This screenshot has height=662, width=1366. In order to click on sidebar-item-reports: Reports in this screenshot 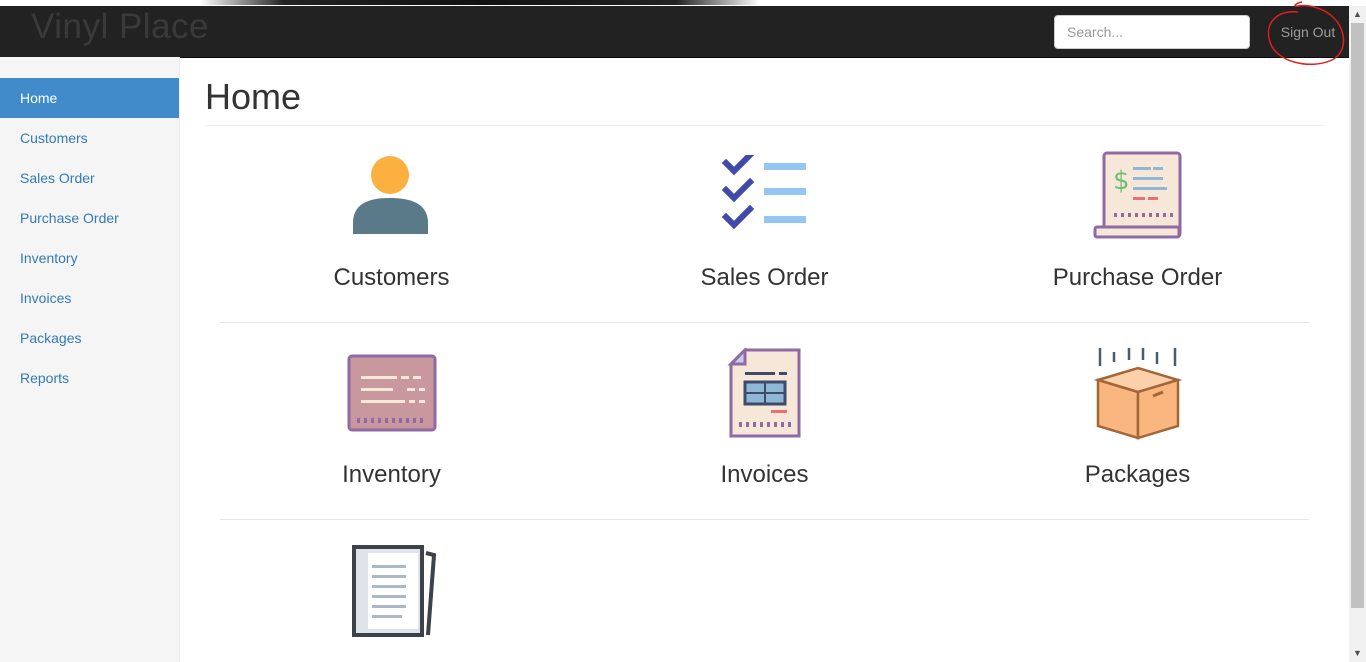, I will do `click(89, 378)`.